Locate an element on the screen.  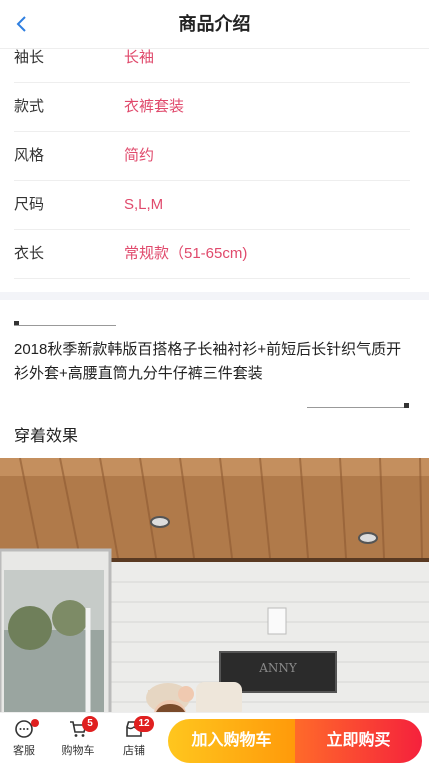
decorative-line-bottom is located at coordinates (358, 406).